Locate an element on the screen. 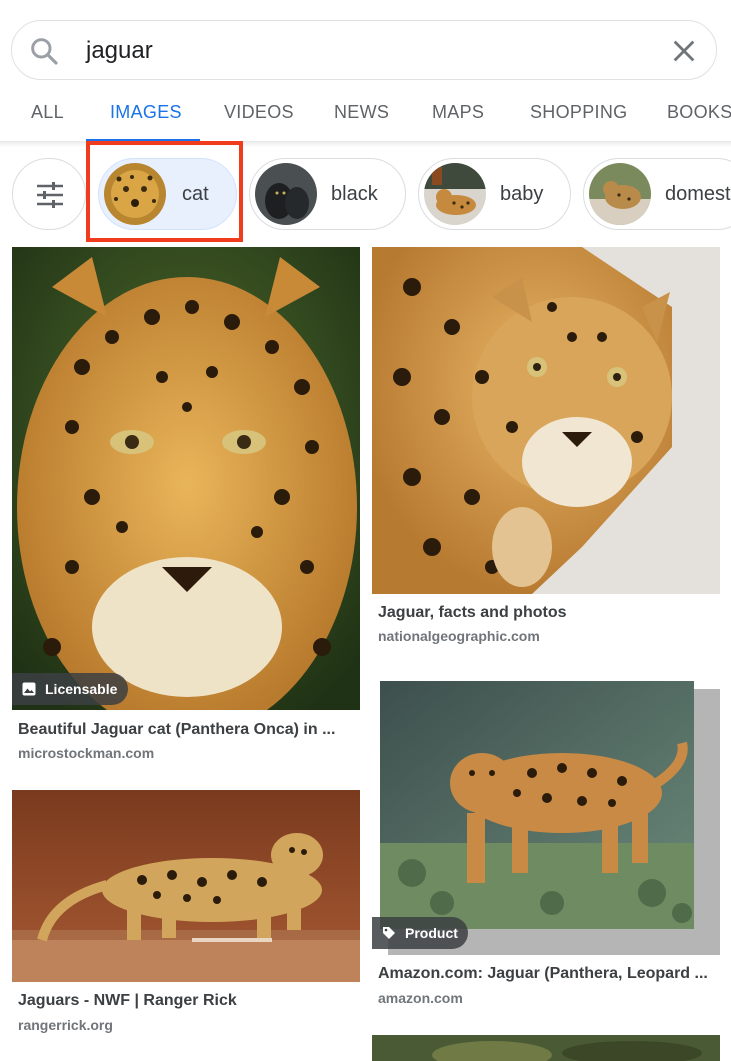 The height and width of the screenshot is (1061, 731). search-bar: jaguar is located at coordinates (364, 50).